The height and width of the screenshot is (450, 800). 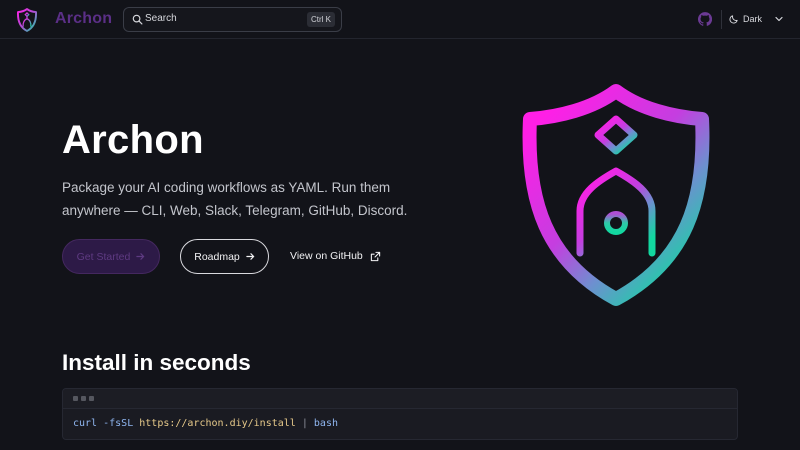 I want to click on view-on-github-link: View on GitHub, so click(x=335, y=256).